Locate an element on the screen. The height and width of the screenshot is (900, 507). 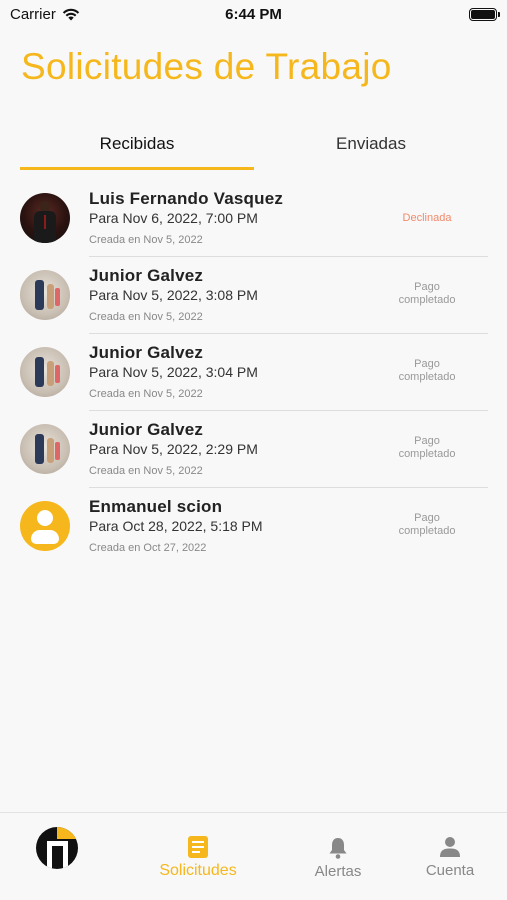
request-date: Para Nov 6, 2022, 7:00 PM is located at coordinates (173, 218).